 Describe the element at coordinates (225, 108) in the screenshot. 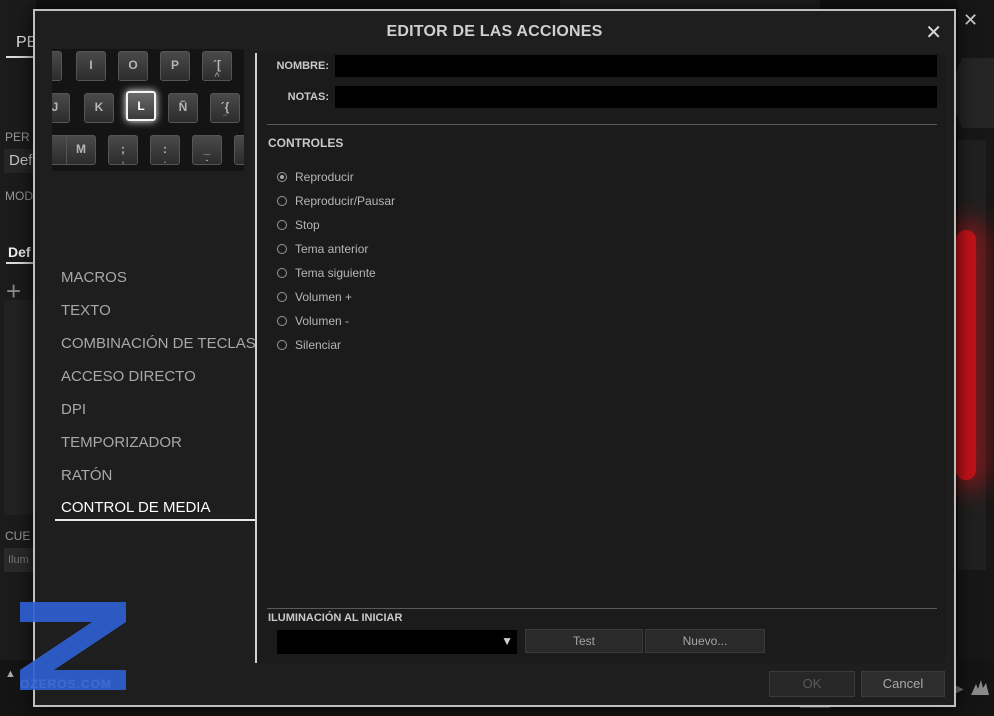

I see `keyboard-key: ´{¨` at that location.